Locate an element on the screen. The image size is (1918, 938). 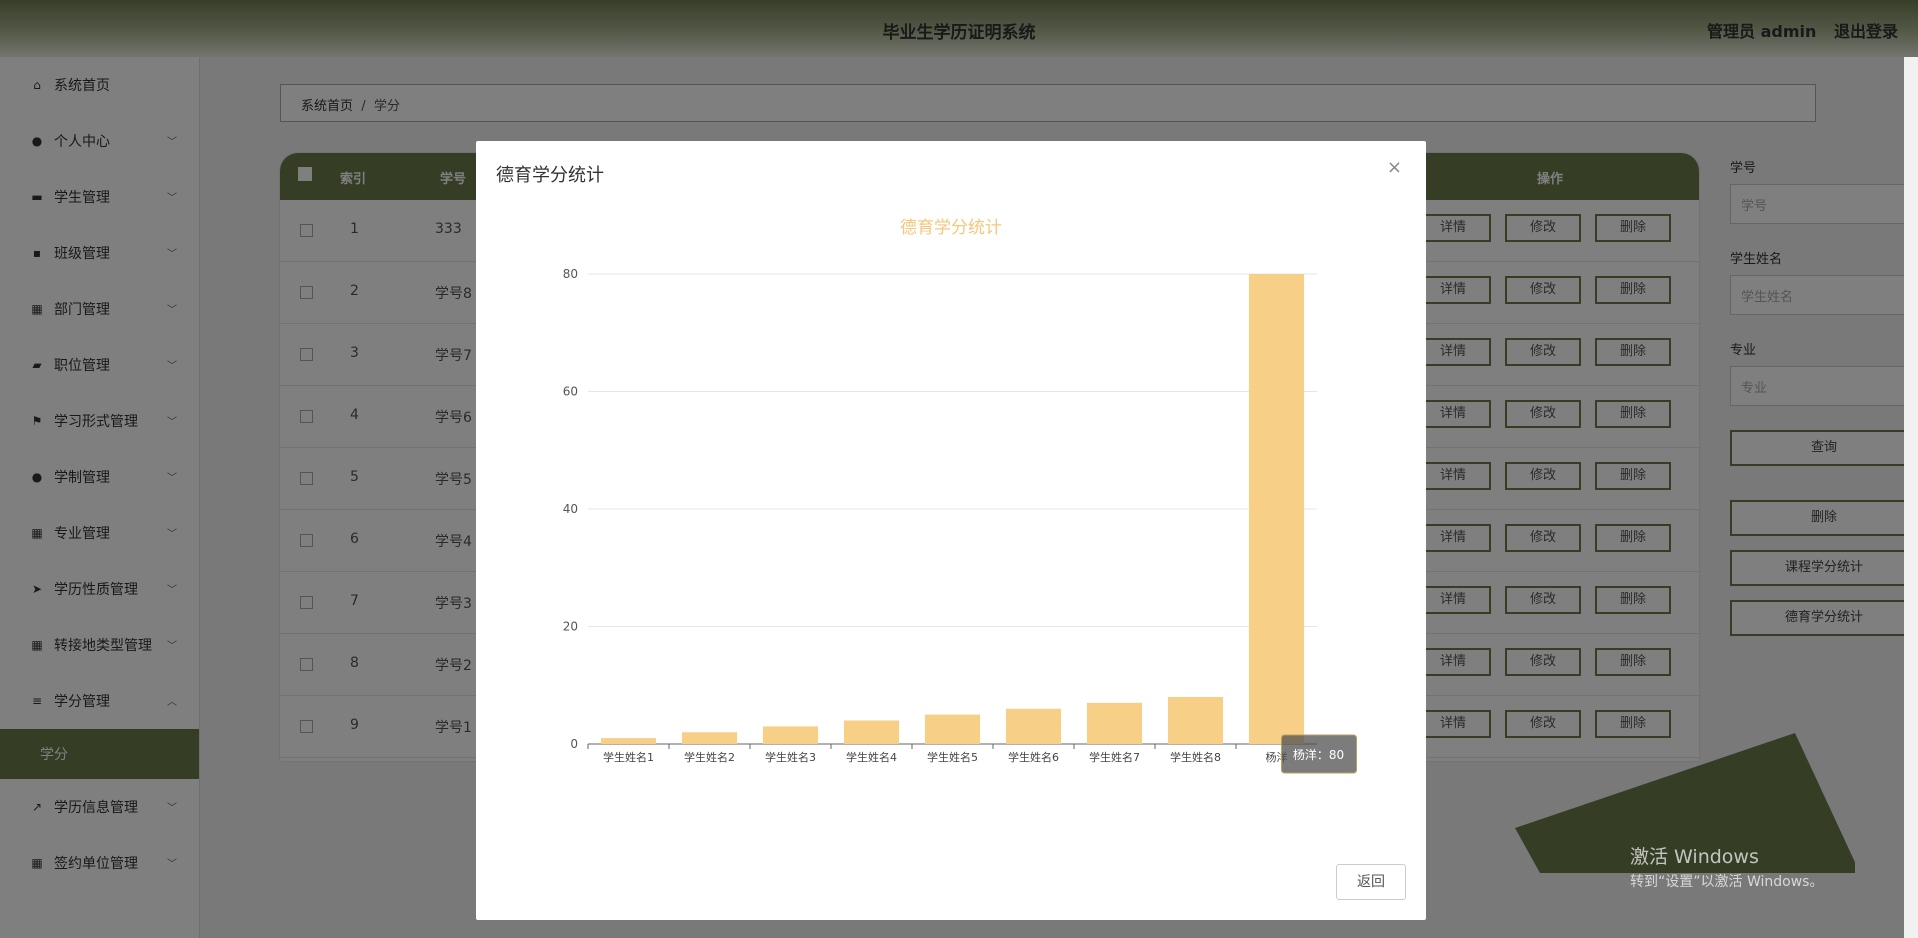
y-tick-label: 60 is located at coordinates (570, 392).